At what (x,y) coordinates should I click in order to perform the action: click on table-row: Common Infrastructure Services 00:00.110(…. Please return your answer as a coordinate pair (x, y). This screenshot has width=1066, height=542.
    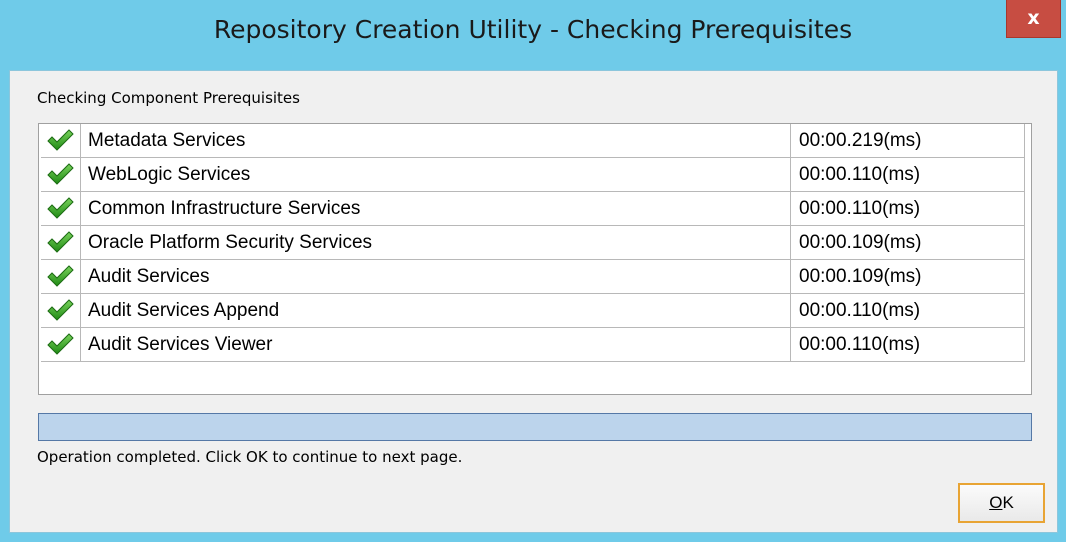
    Looking at the image, I should click on (532, 209).